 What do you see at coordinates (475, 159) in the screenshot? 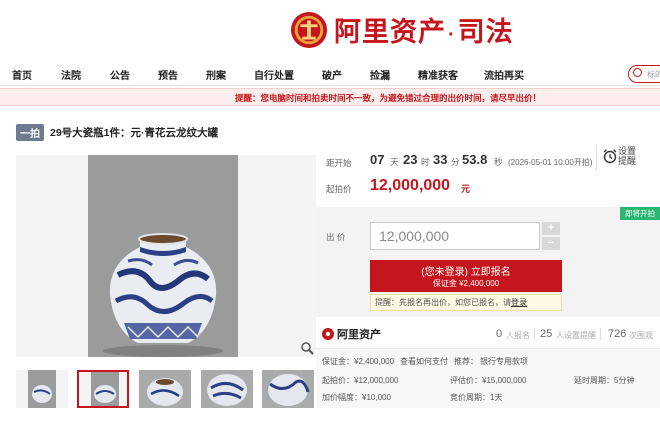
I see `countdown-seconds: 53.8` at bounding box center [475, 159].